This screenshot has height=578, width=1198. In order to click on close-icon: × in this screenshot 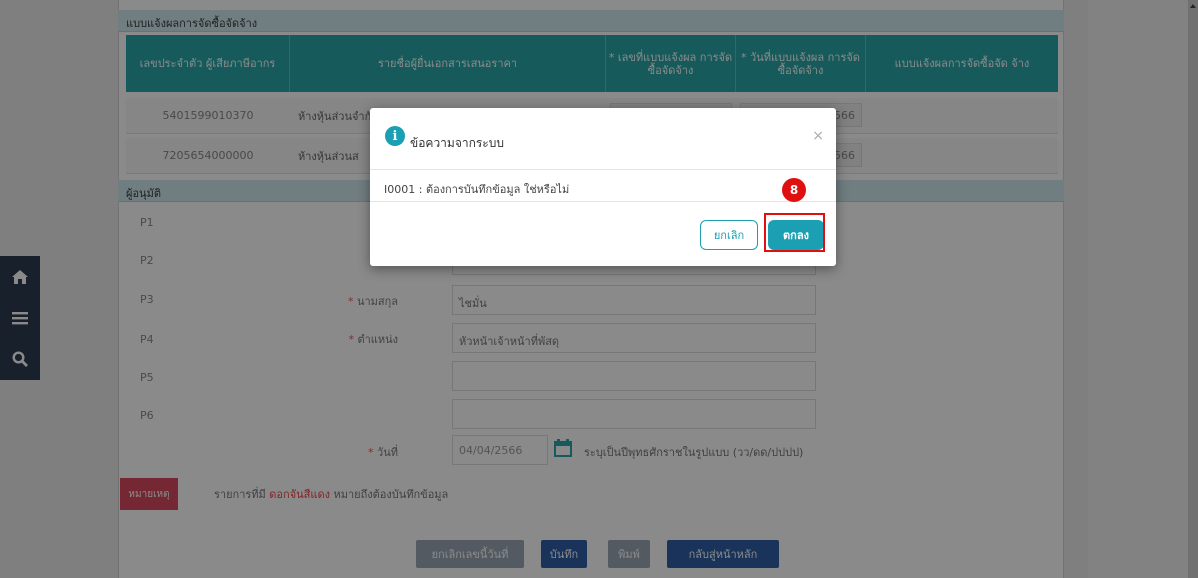, I will do `click(818, 136)`.